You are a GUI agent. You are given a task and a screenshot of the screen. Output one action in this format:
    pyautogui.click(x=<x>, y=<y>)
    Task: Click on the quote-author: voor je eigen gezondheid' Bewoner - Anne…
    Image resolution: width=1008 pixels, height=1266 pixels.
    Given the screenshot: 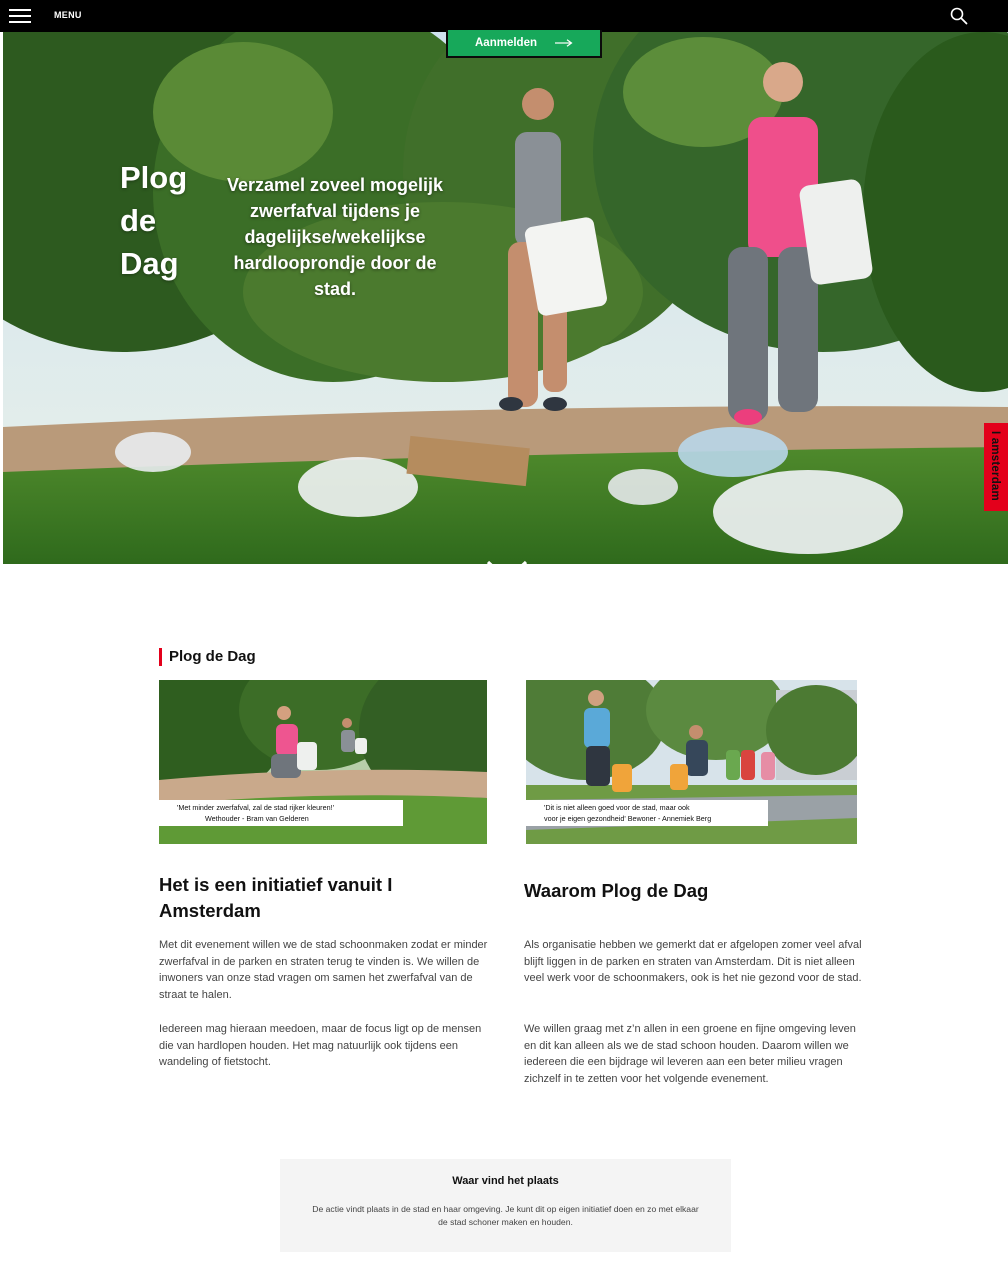 What is the action you would take?
    pyautogui.click(x=628, y=818)
    